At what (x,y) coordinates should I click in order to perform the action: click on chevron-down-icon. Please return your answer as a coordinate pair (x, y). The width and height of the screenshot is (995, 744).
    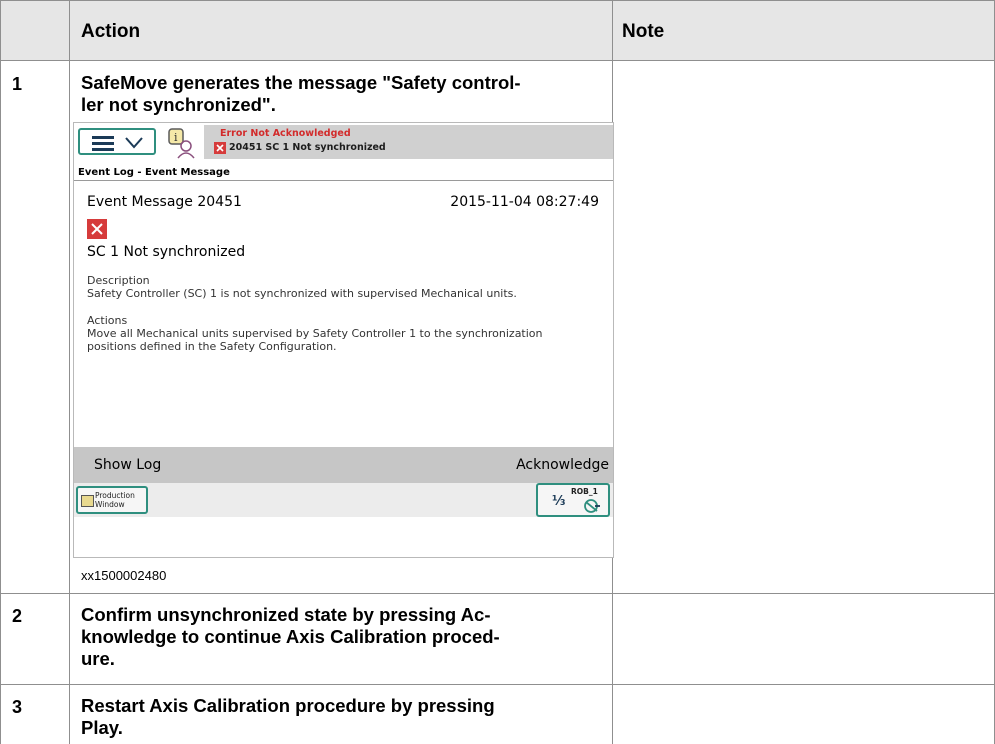
    Looking at the image, I should click on (134, 143).